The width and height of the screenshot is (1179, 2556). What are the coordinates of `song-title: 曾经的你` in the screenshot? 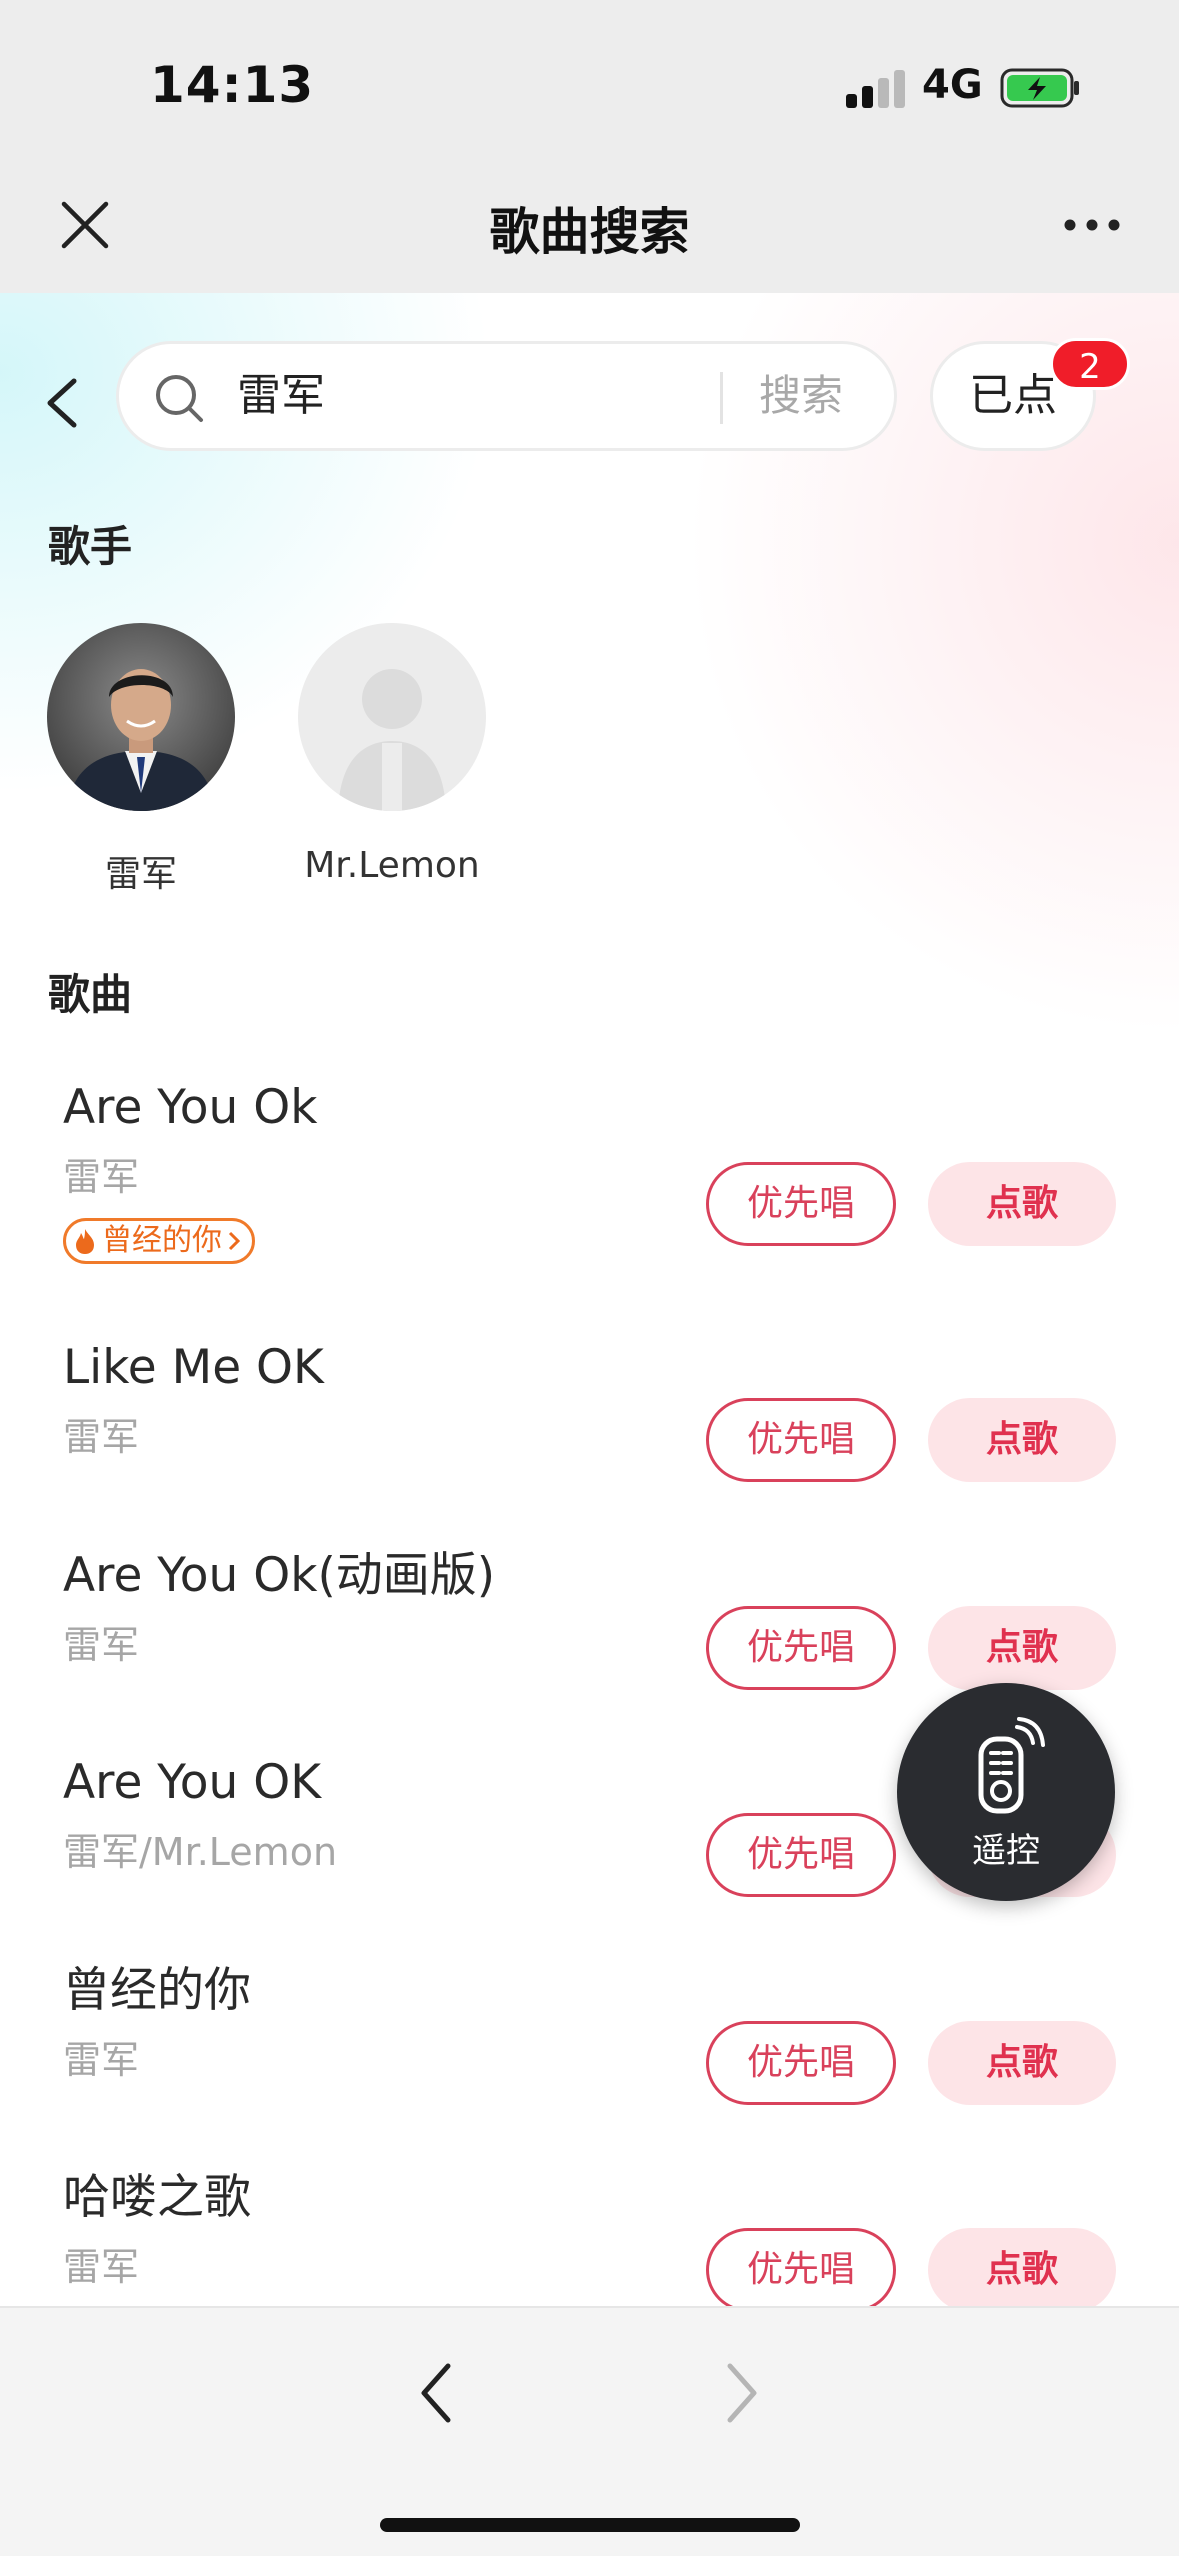 It's located at (157, 1990).